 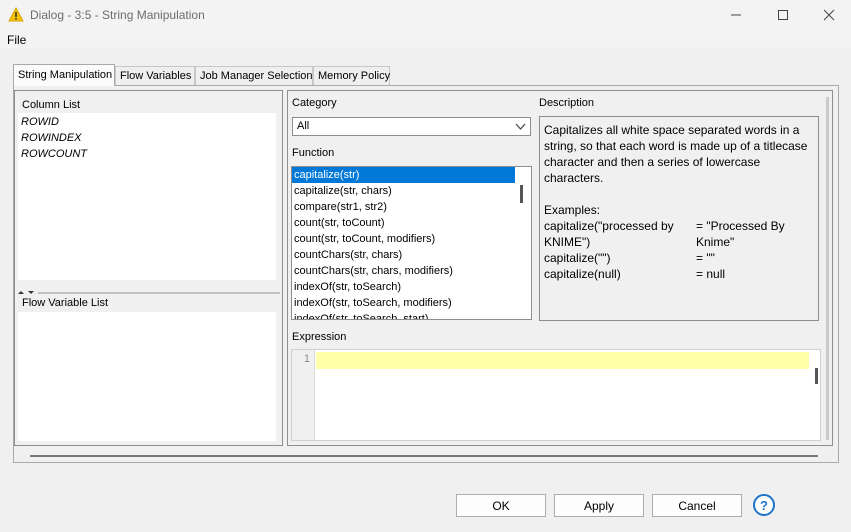 I want to click on function-item: countChars(str, chars, modifiers), so click(x=403, y=271).